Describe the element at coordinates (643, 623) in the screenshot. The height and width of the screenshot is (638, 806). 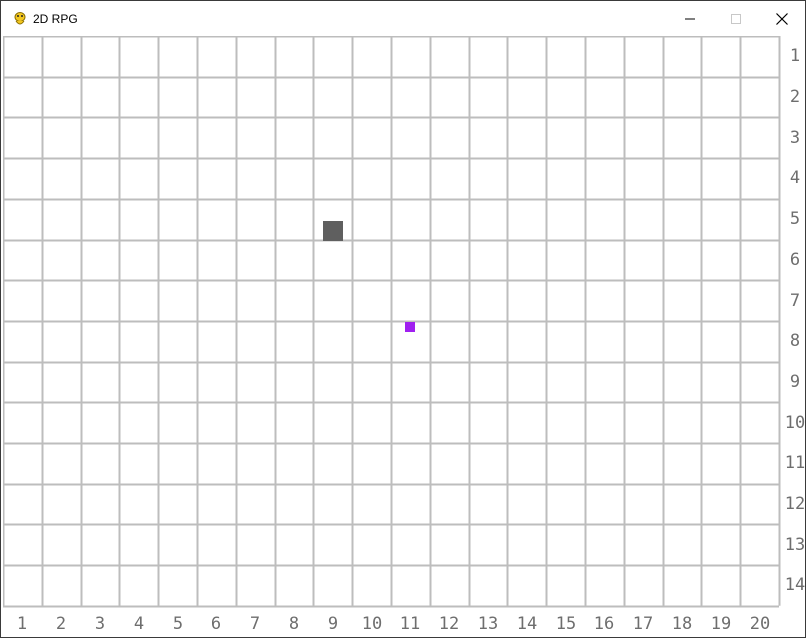
I see `column-label: 17` at that location.